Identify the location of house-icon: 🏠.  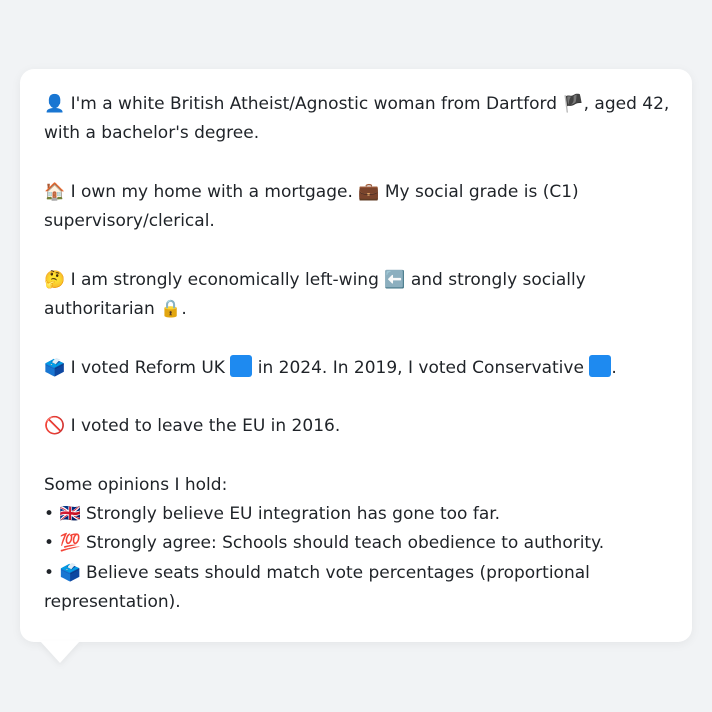
(55, 191).